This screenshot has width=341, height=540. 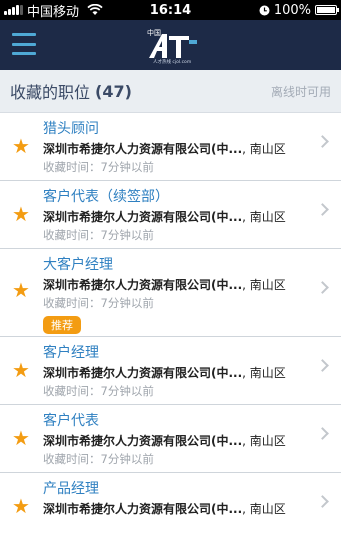 I want to click on list-item: ★ 产品经理 深圳市希捷尔人力资源有限公司(中..., 南山区, so click(x=170, y=506).